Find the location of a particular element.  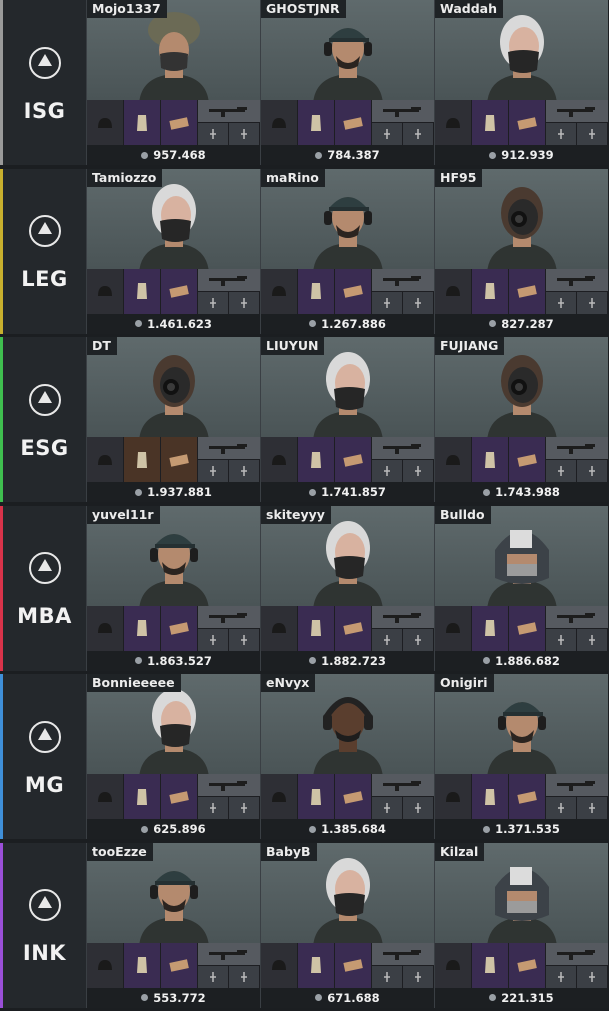

score-bar: 912.939 is located at coordinates (521, 155).